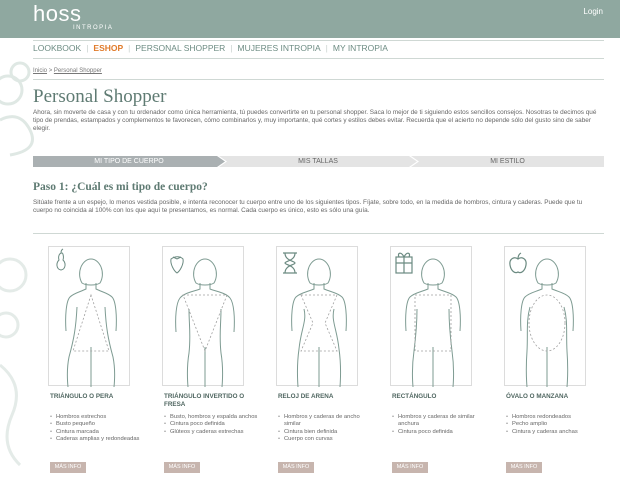  I want to click on pear-body-illustration, so click(86, 317).